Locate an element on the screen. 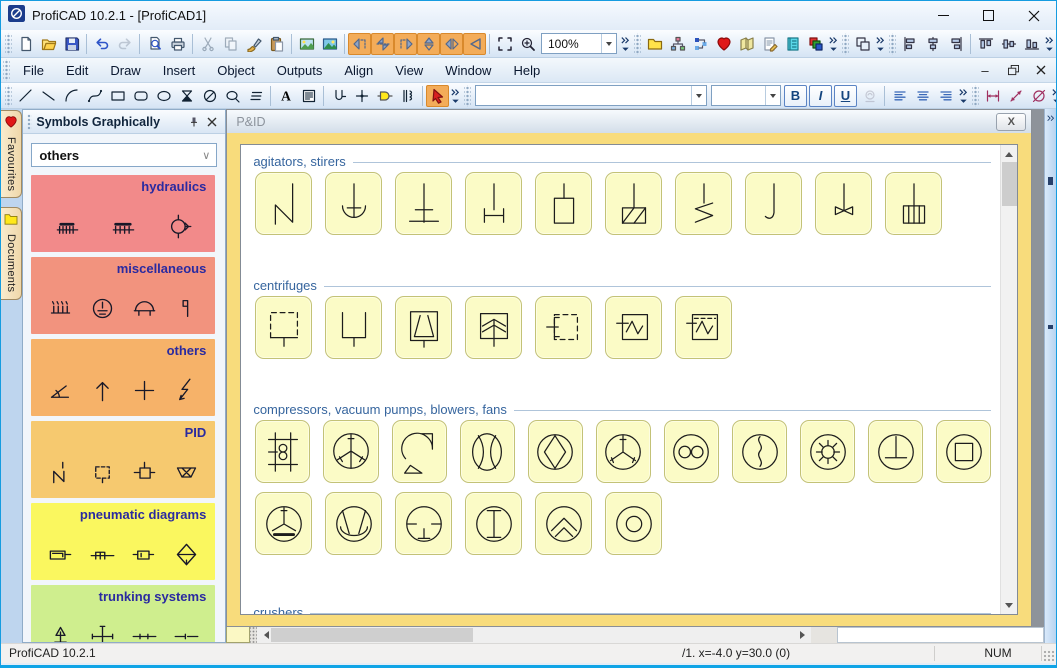 This screenshot has height=668, width=1057. new-file-button is located at coordinates (25, 44).